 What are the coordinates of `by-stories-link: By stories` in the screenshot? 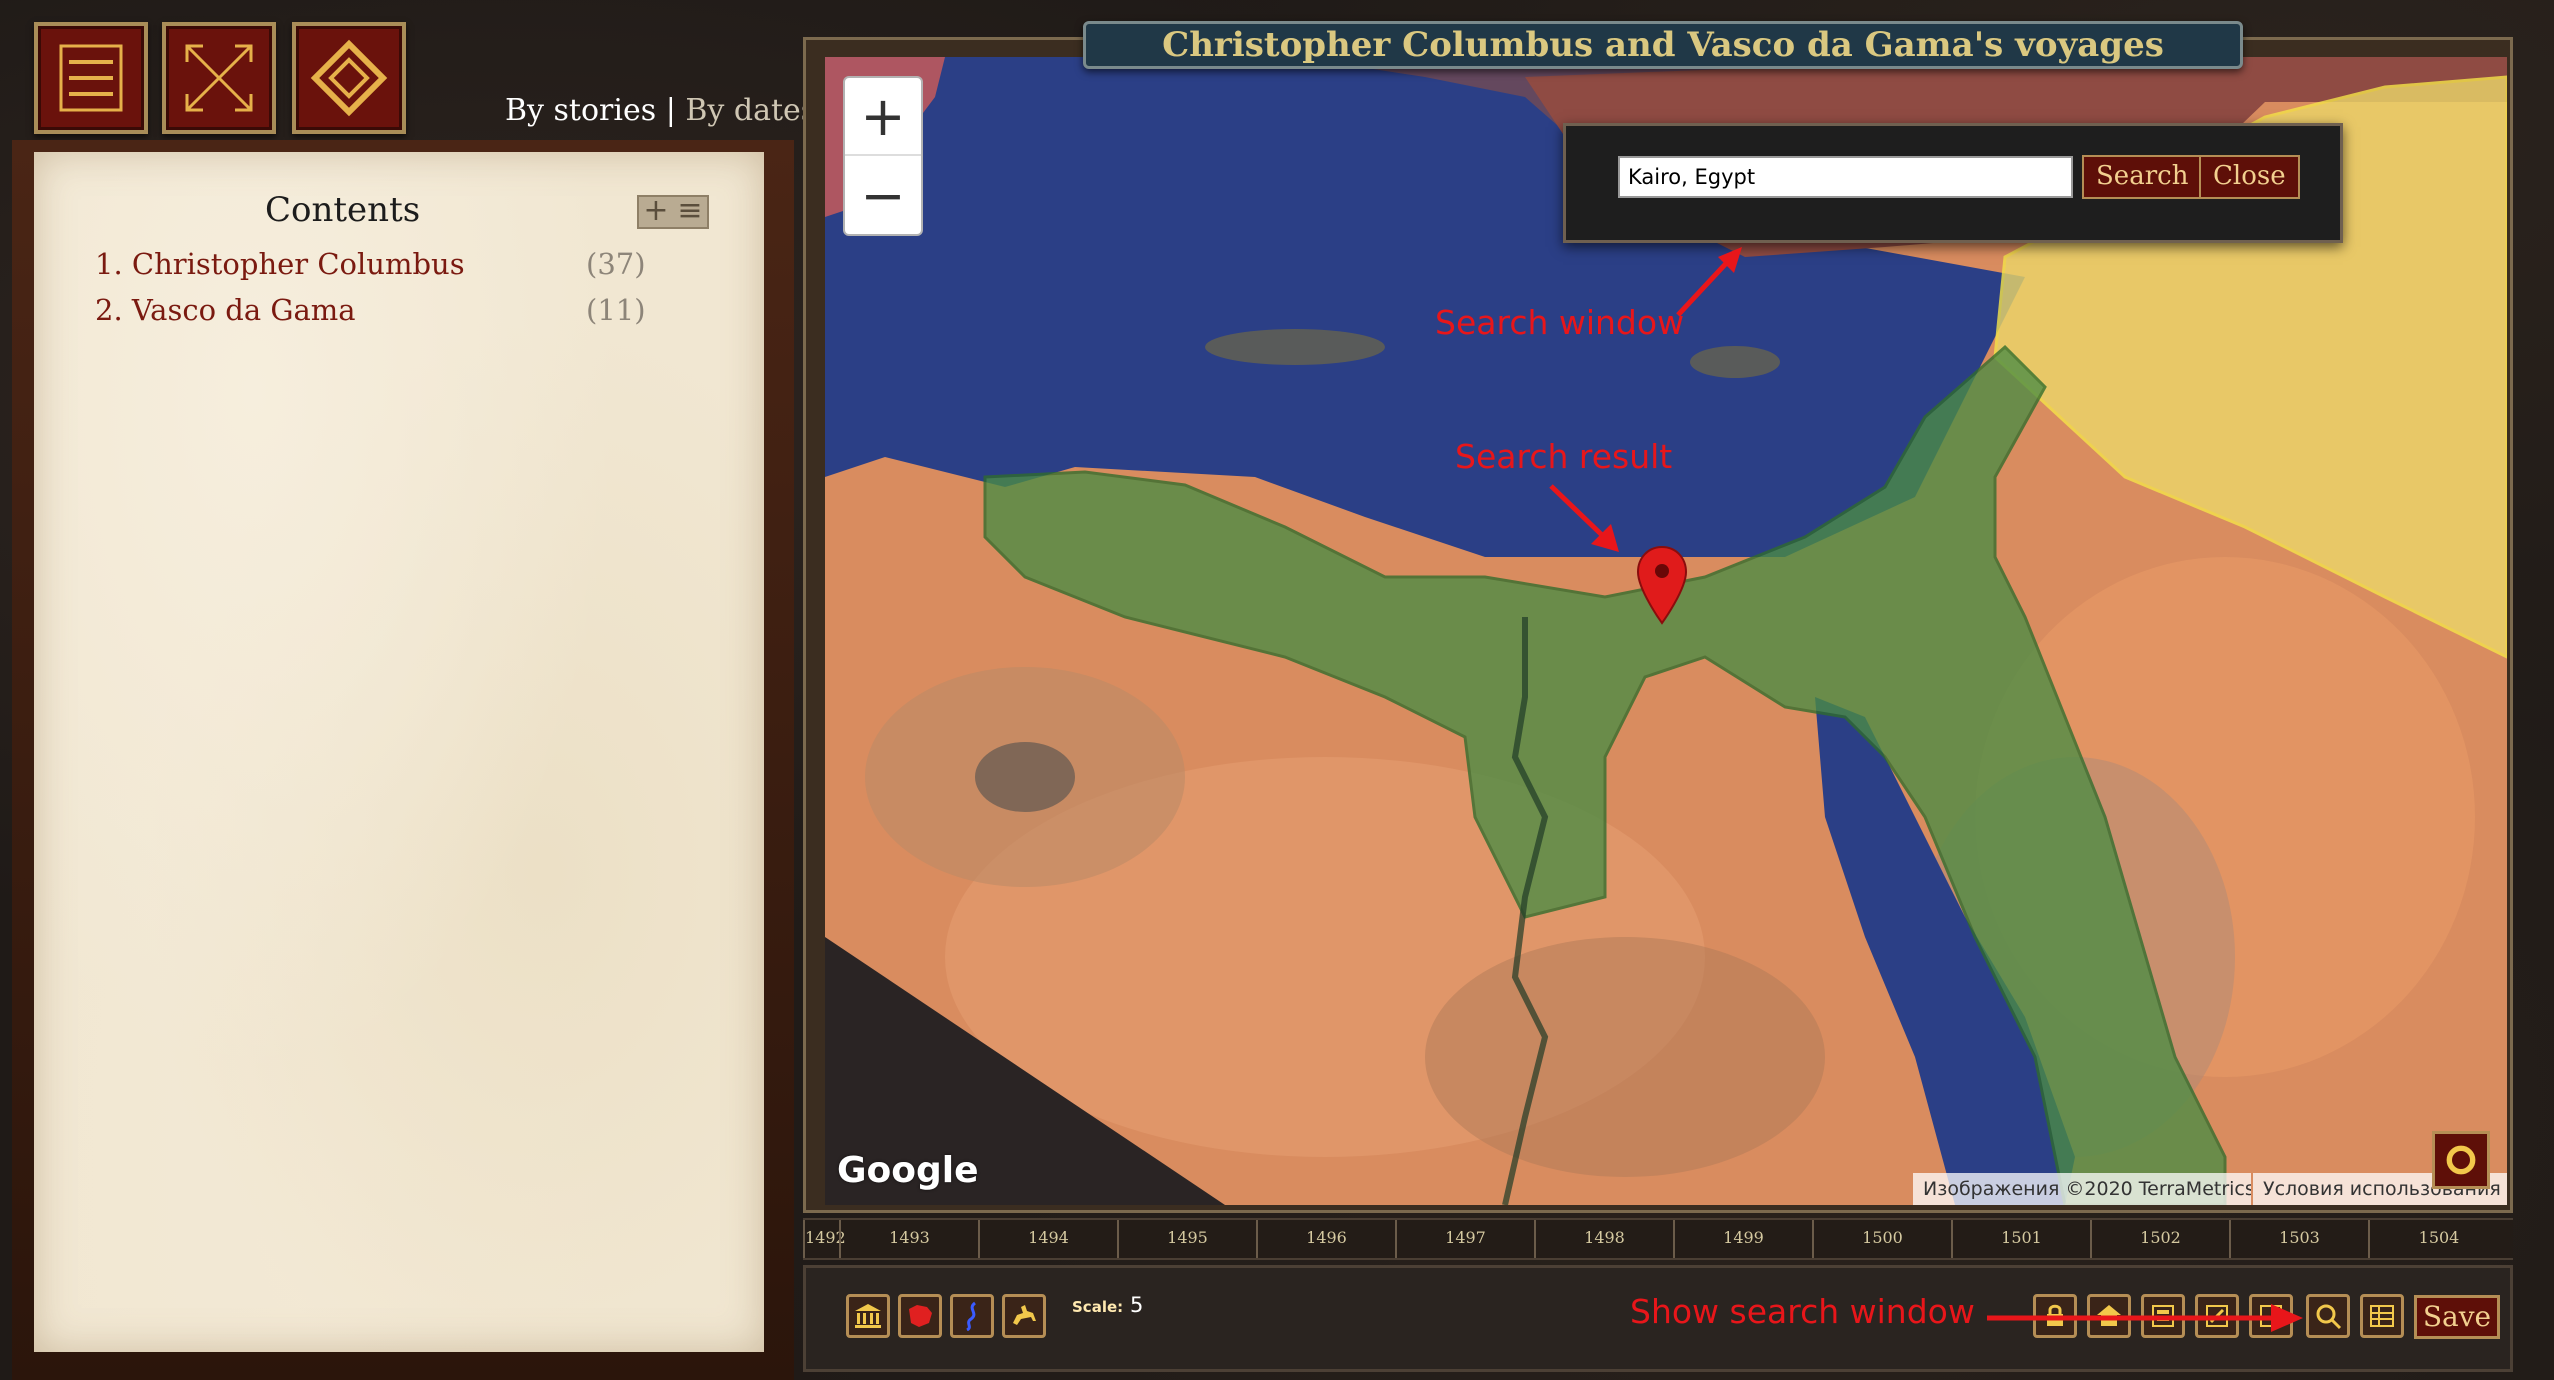 It's located at (580, 110).